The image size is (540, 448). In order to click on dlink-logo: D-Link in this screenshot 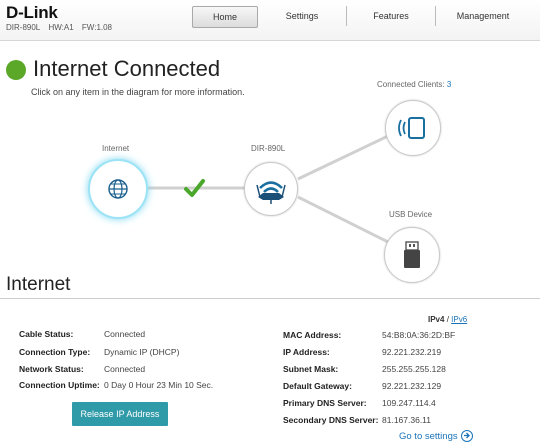, I will do `click(32, 12)`.